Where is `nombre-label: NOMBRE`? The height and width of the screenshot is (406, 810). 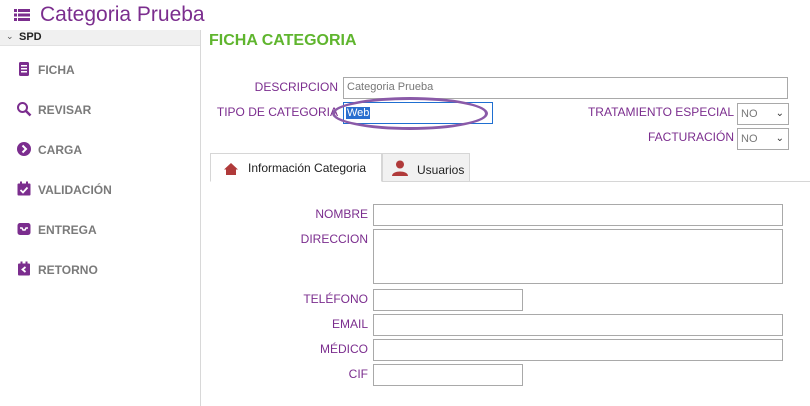 nombre-label: NOMBRE is located at coordinates (341, 214).